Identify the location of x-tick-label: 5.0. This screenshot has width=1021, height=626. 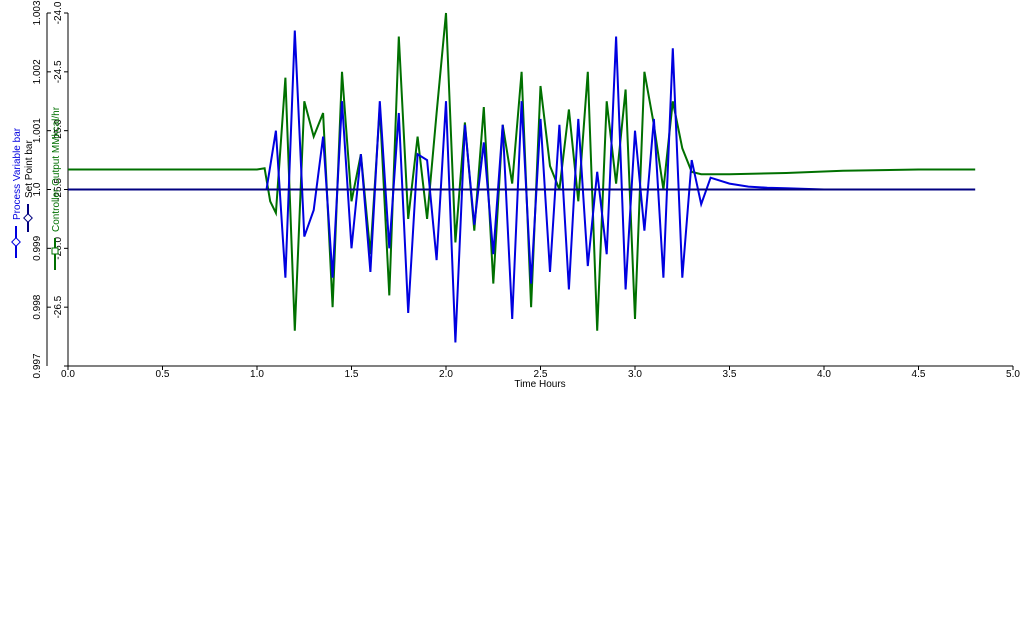
(1013, 374).